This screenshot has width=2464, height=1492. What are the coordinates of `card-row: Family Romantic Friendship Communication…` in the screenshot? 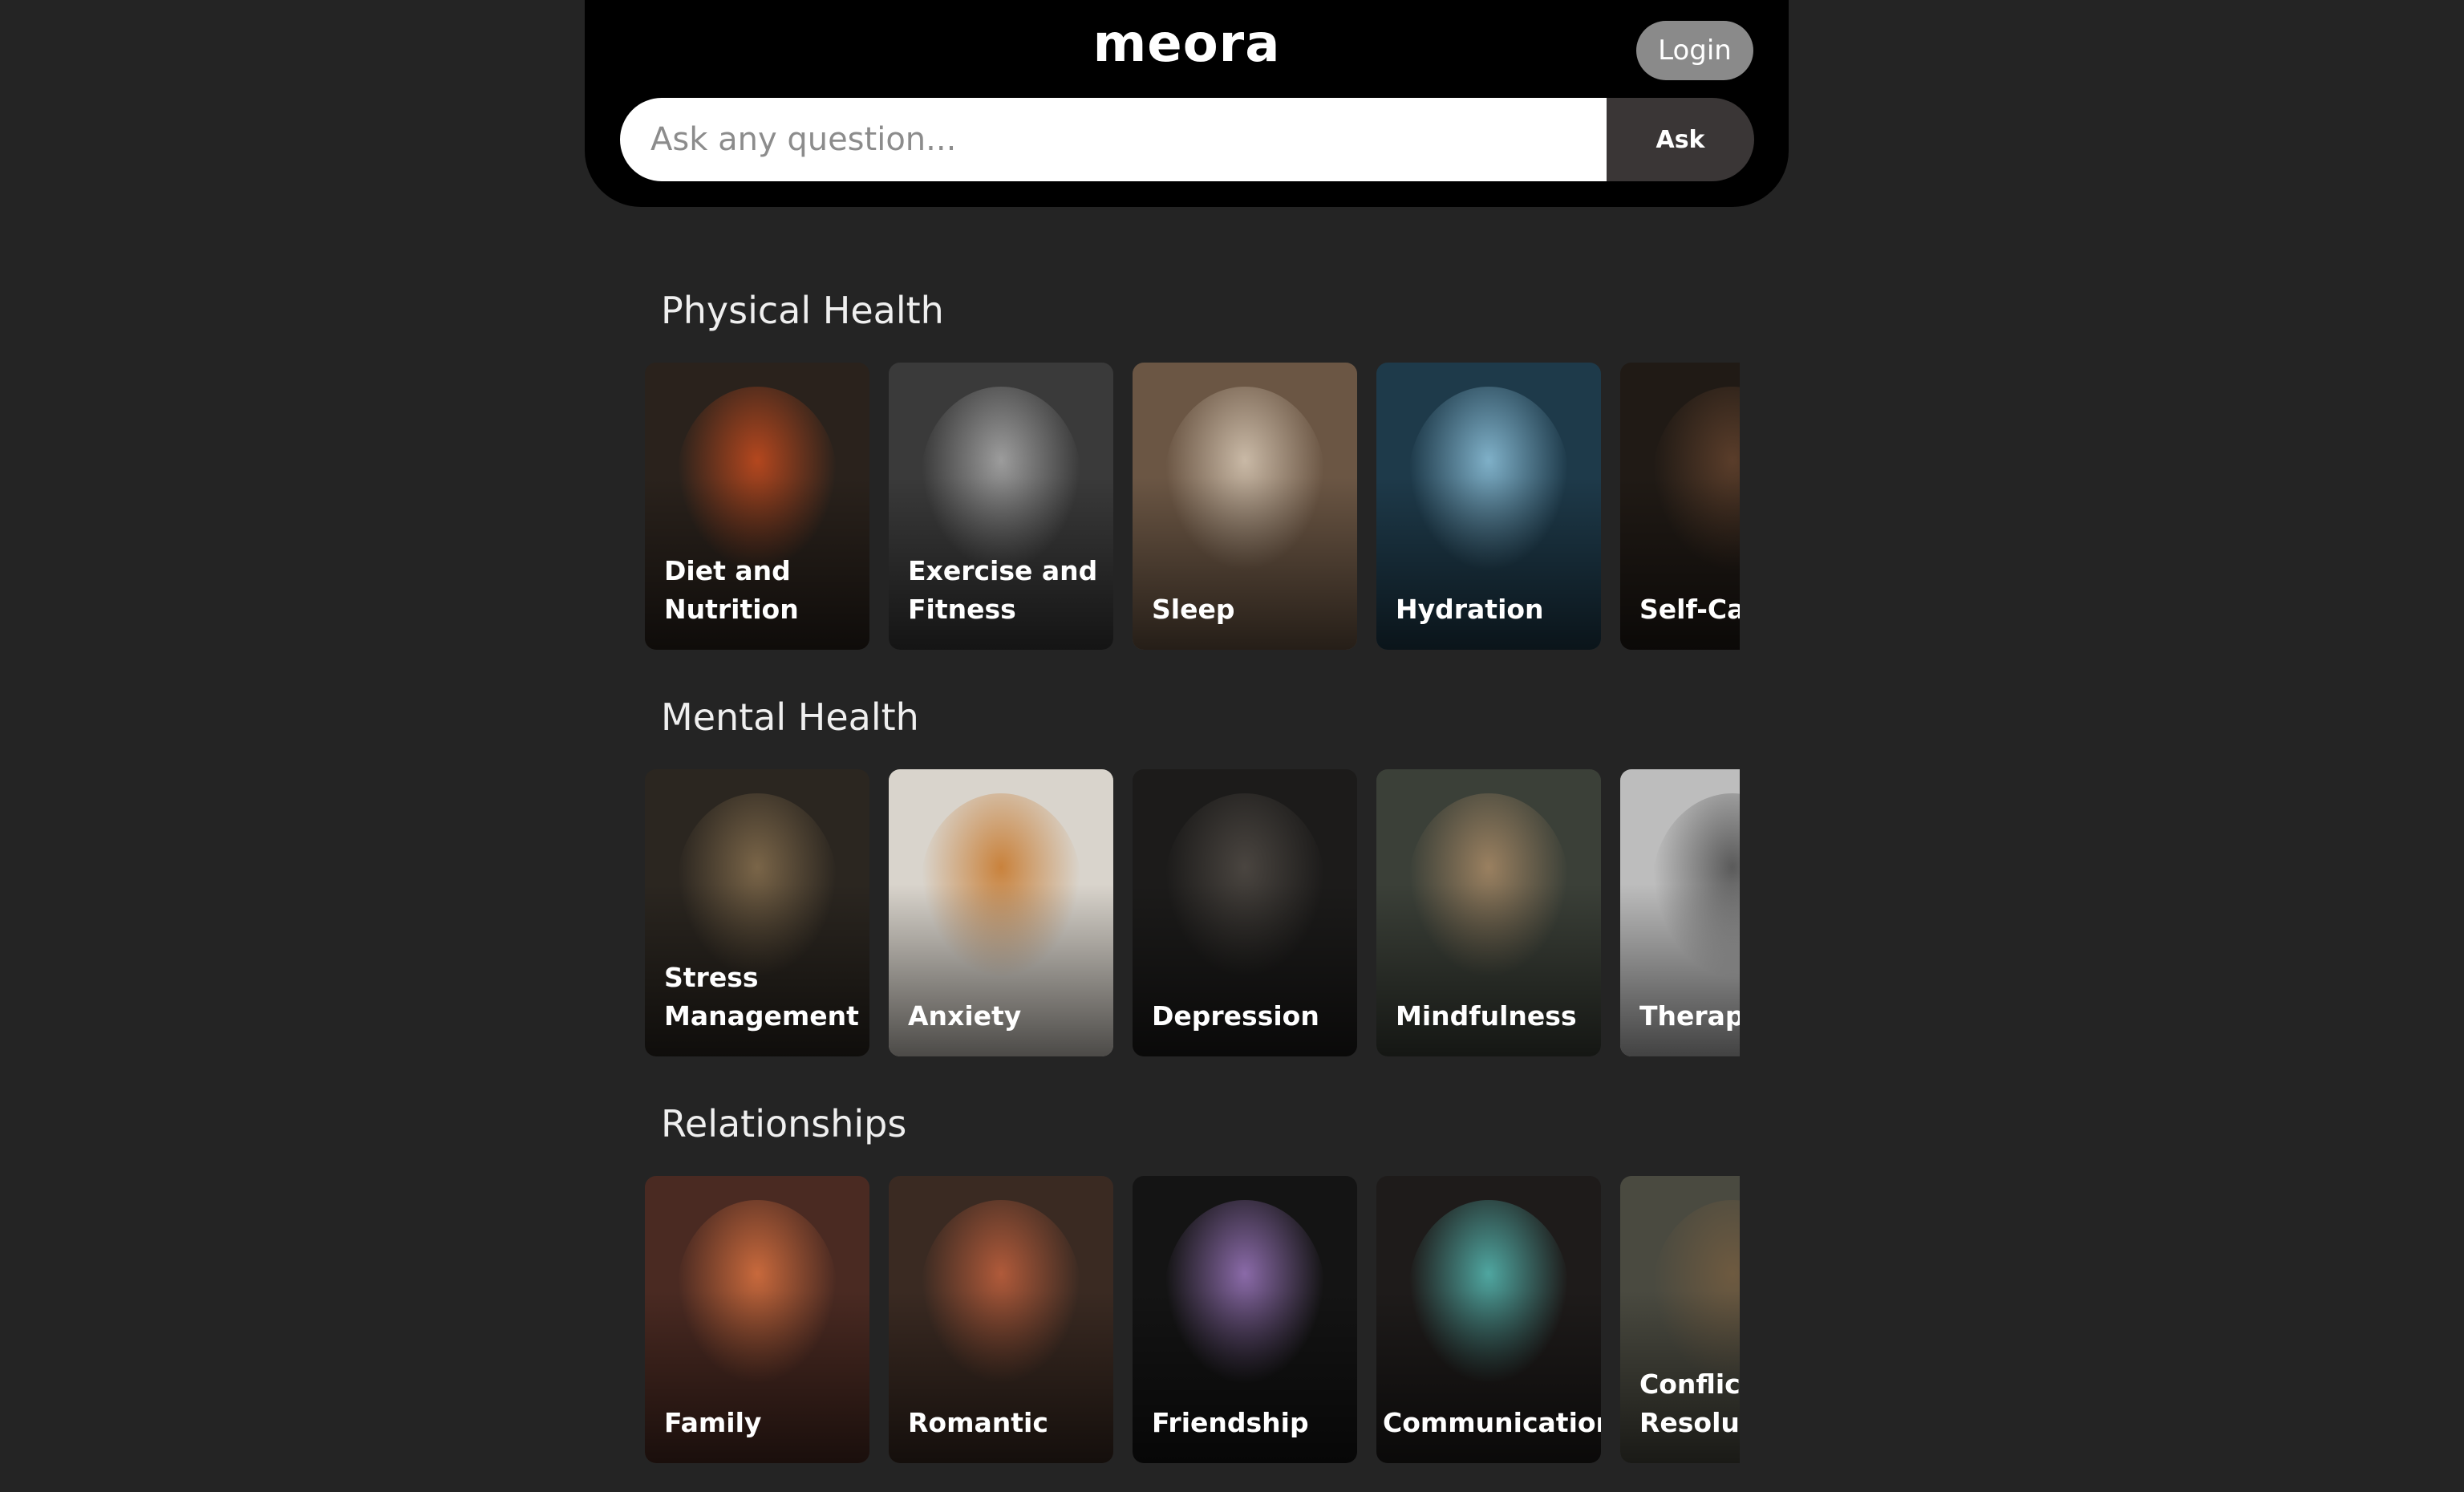 It's located at (1192, 1320).